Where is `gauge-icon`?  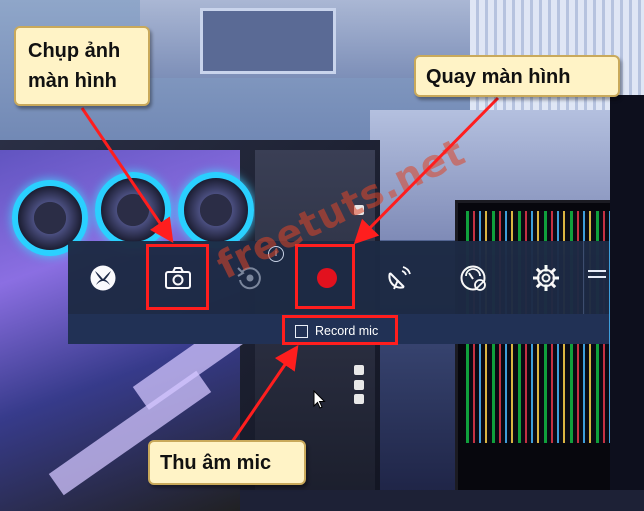 gauge-icon is located at coordinates (473, 278).